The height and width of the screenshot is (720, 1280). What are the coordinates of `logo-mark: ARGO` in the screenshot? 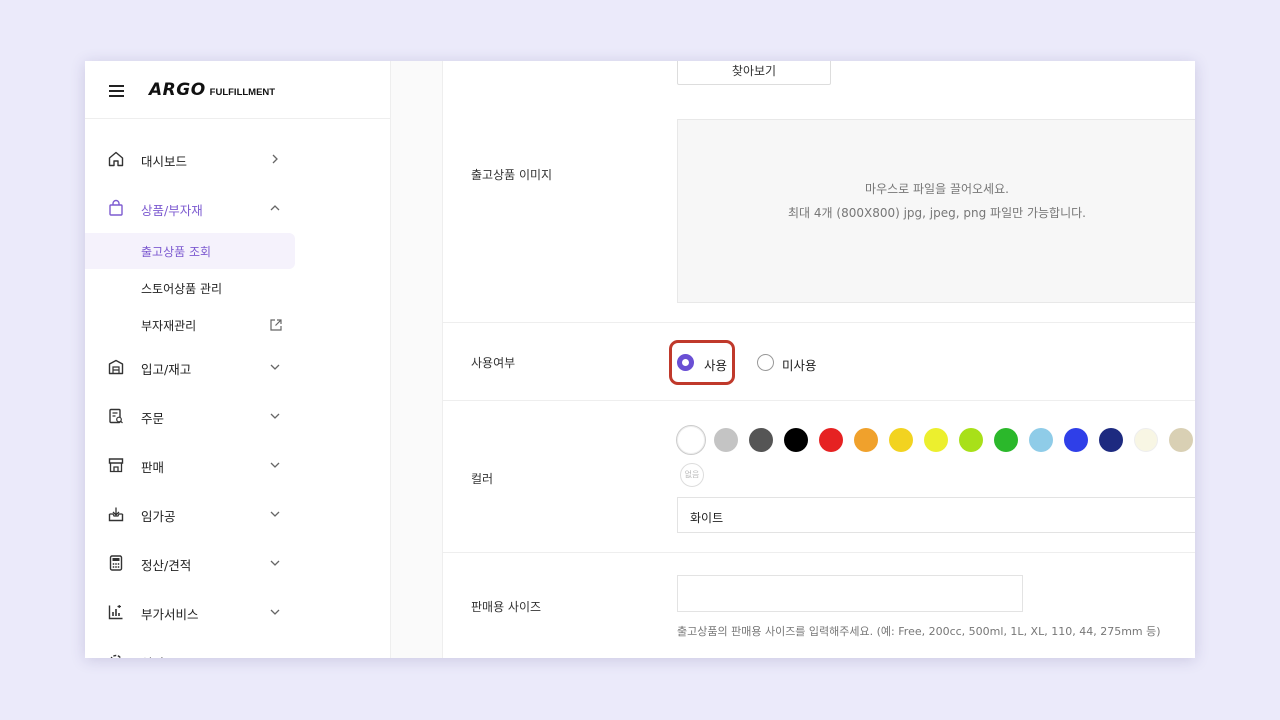 It's located at (177, 90).